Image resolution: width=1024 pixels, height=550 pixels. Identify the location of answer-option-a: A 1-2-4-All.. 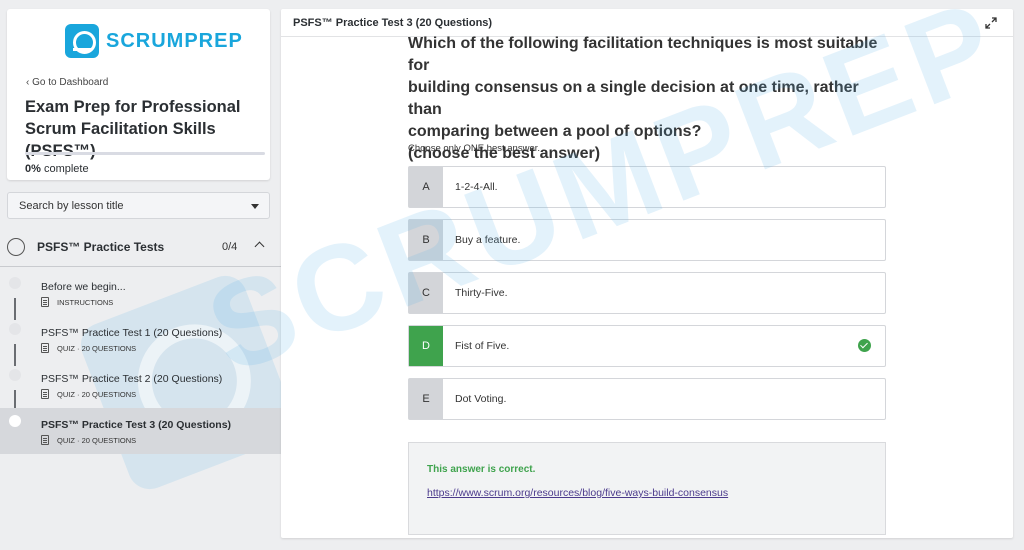
(647, 187).